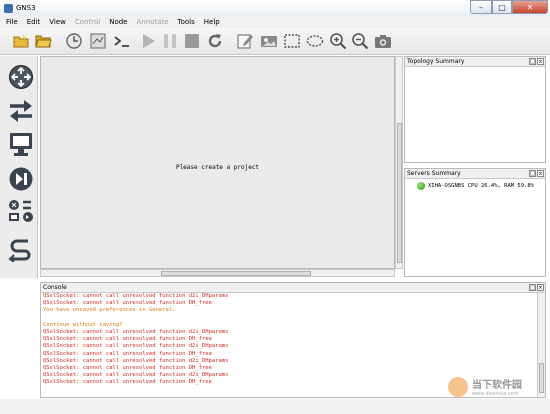 The height and width of the screenshot is (414, 550). I want to click on status-bar, so click(275, 406).